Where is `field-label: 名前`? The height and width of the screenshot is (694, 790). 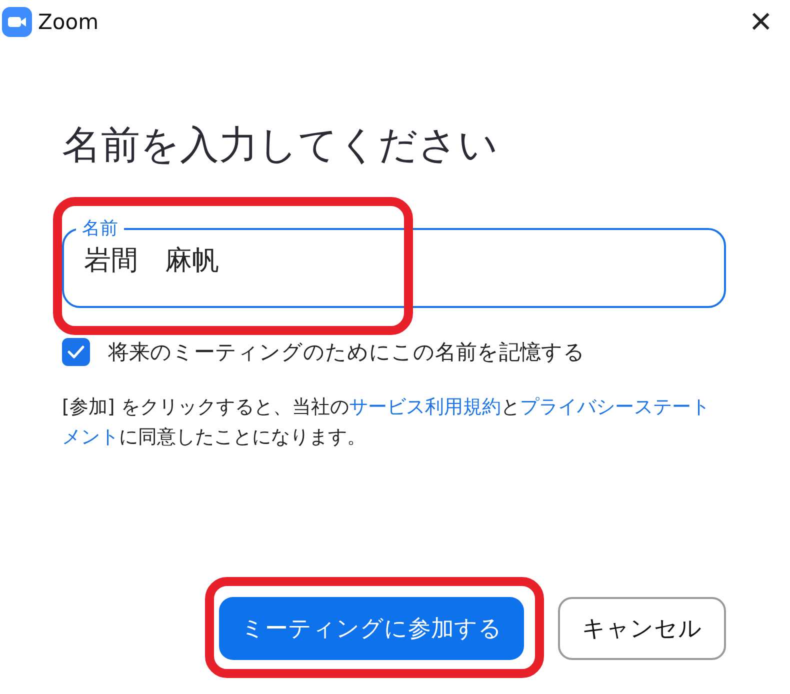 field-label: 名前 is located at coordinates (100, 229).